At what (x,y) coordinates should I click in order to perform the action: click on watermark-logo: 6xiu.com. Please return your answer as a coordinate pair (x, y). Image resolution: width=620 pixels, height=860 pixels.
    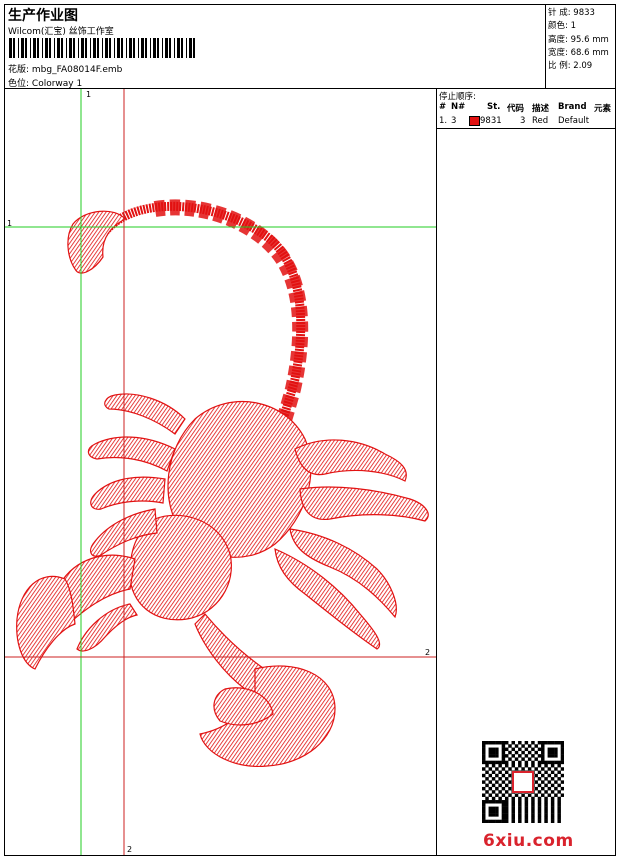
    Looking at the image, I should click on (528, 841).